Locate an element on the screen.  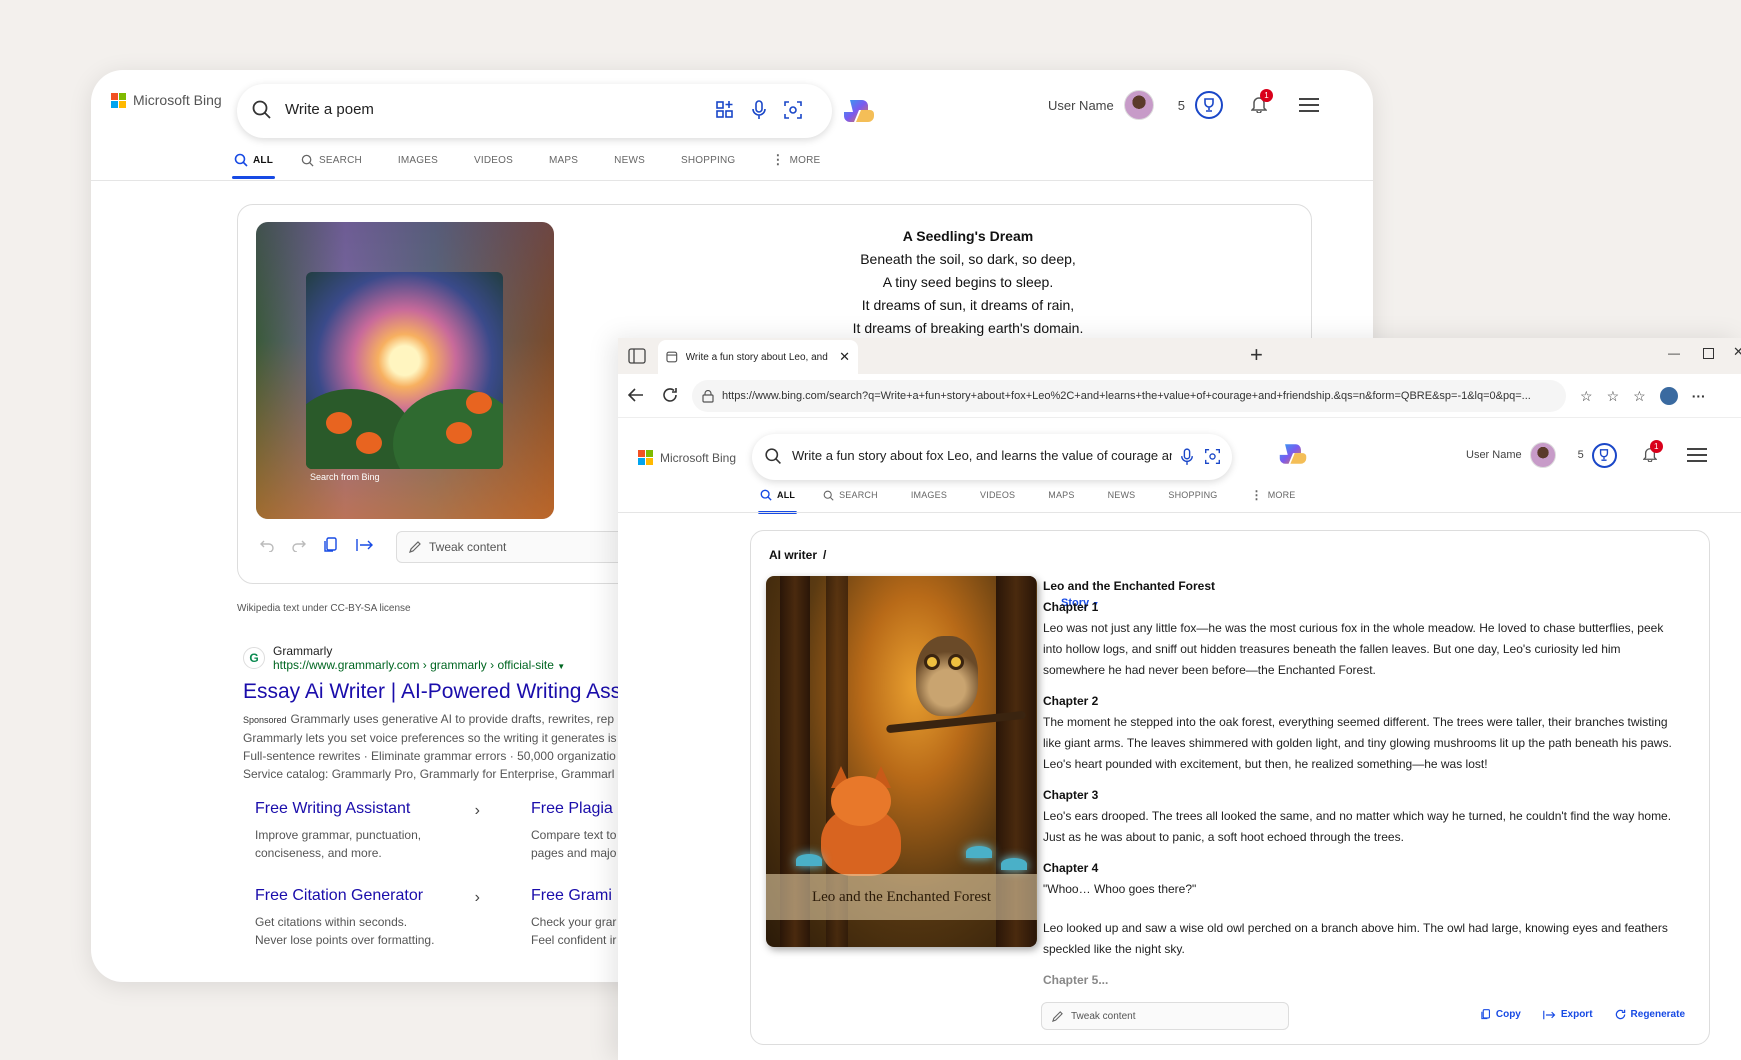
regenerate-button: Regenerate is located at coordinates (1650, 1014).